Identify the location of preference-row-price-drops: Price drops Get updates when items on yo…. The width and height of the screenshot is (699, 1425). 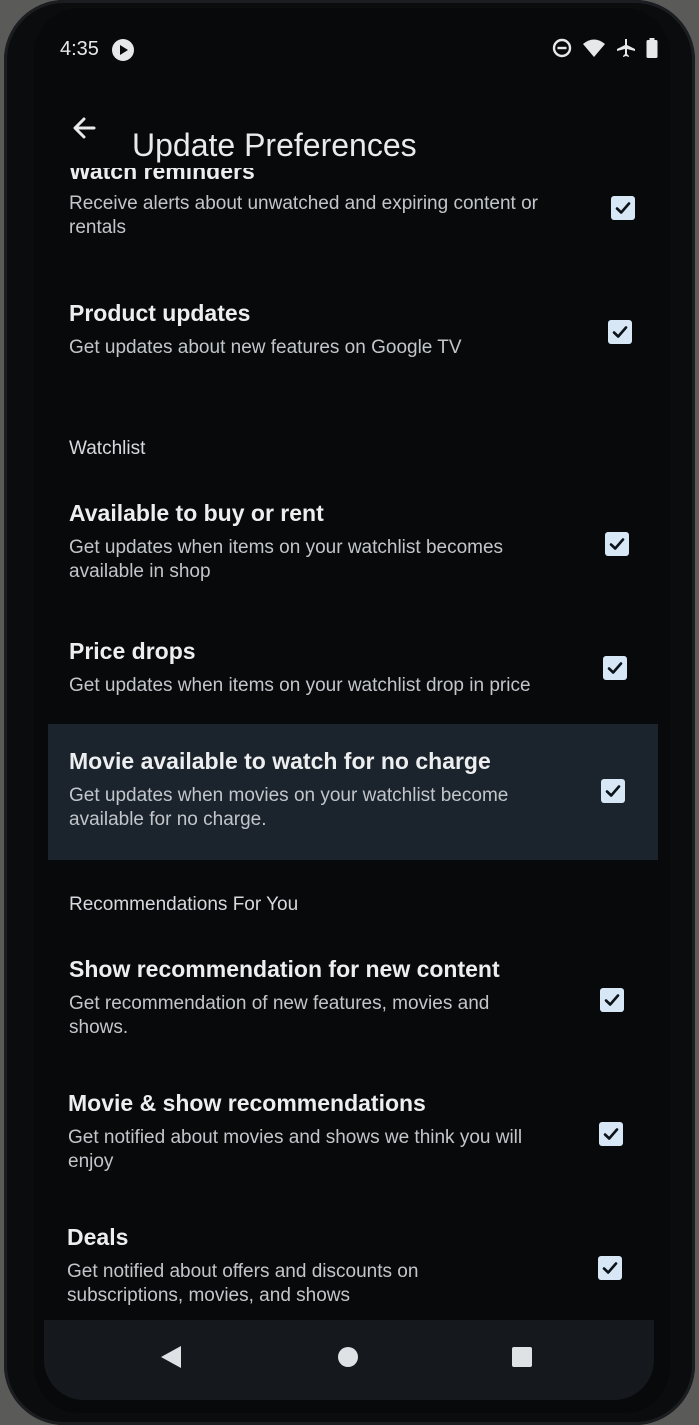
(352, 675).